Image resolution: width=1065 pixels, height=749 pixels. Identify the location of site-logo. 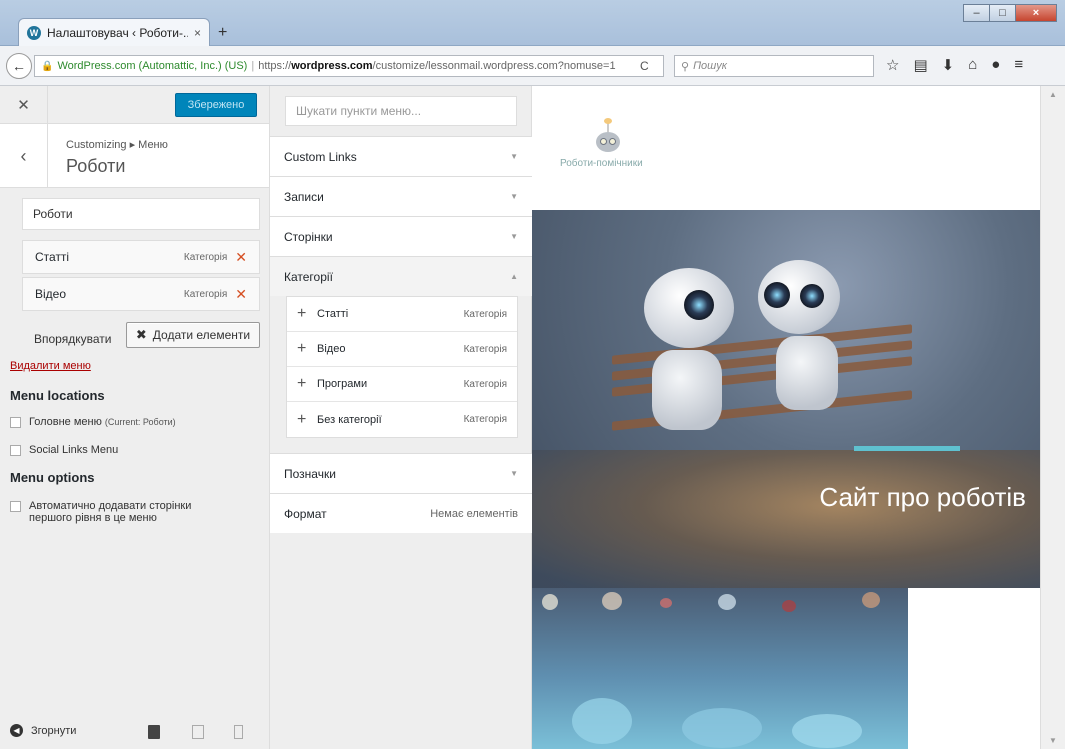
(608, 136).